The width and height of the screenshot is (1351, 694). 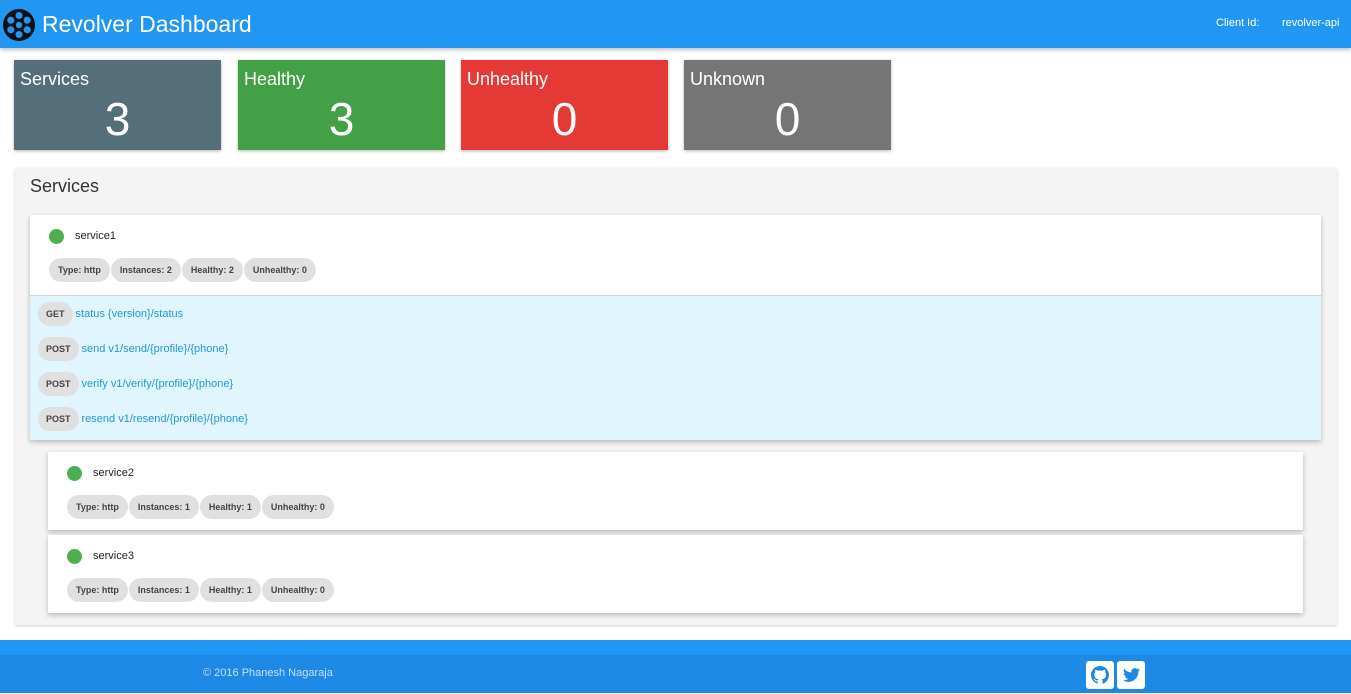 What do you see at coordinates (275, 79) in the screenshot?
I see `card-label: Healthy` at bounding box center [275, 79].